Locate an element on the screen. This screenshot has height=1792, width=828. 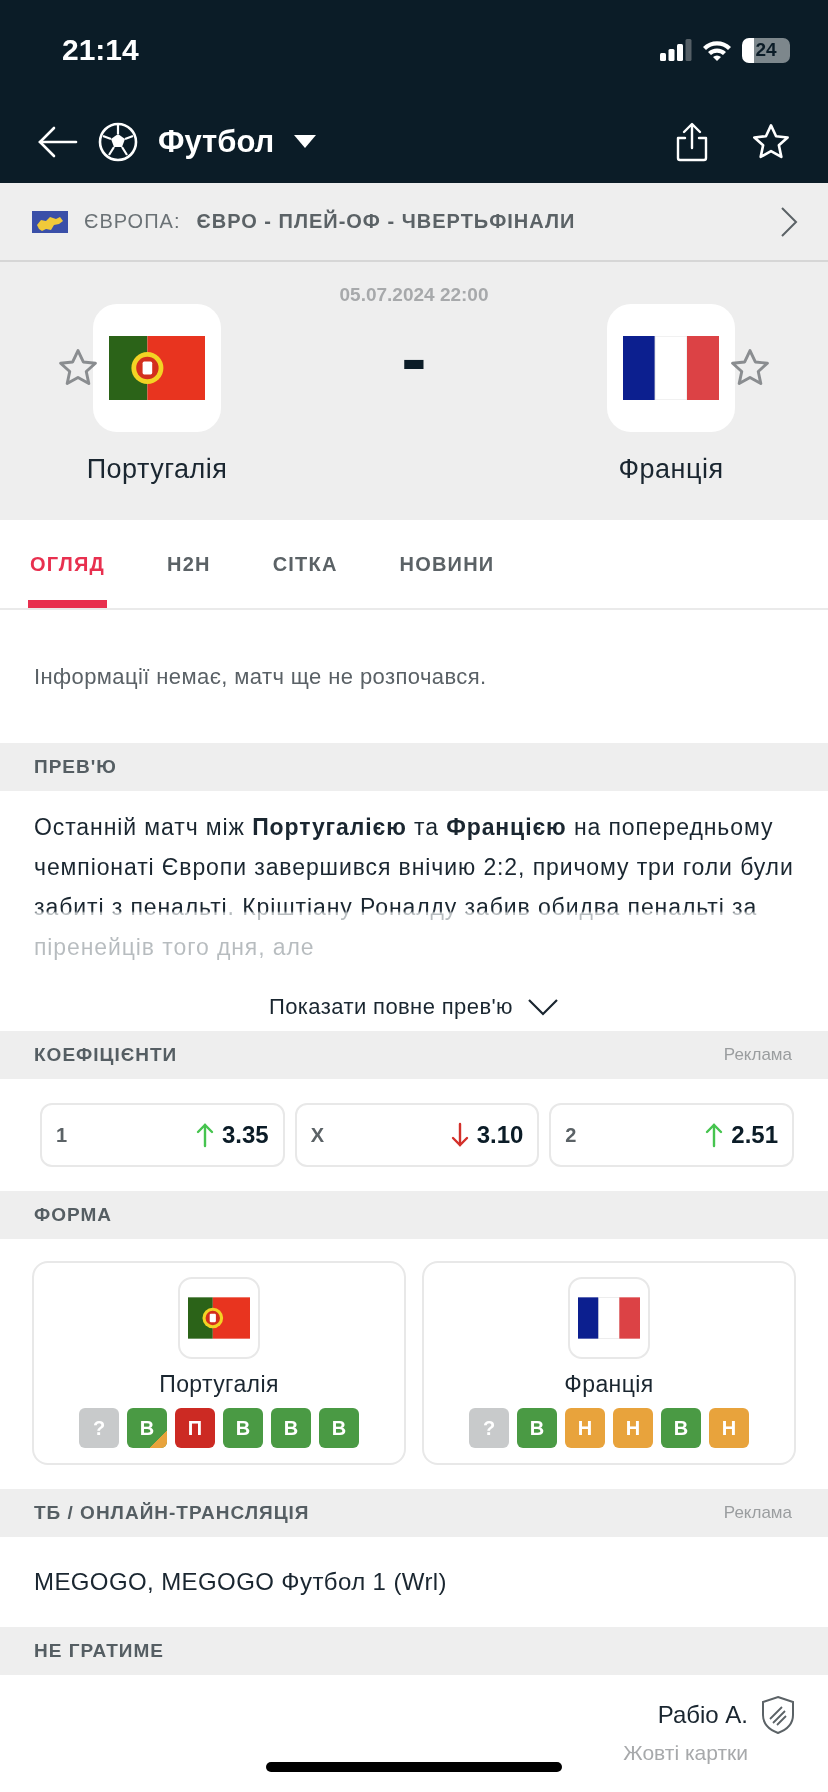
europe-flag-icon is located at coordinates (50, 221).